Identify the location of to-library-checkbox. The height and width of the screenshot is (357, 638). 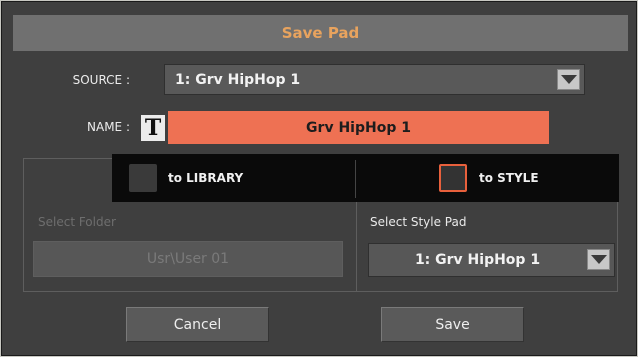
(143, 178).